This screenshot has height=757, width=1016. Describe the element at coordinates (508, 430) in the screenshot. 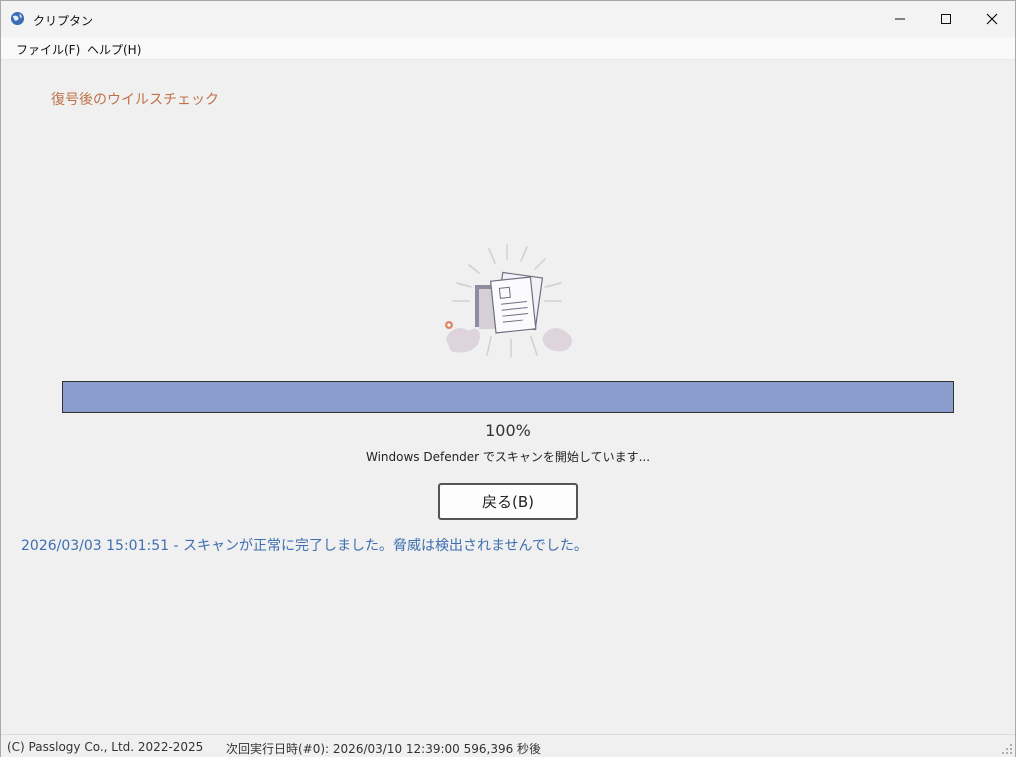

I see `progress-percent-label: 100%` at that location.